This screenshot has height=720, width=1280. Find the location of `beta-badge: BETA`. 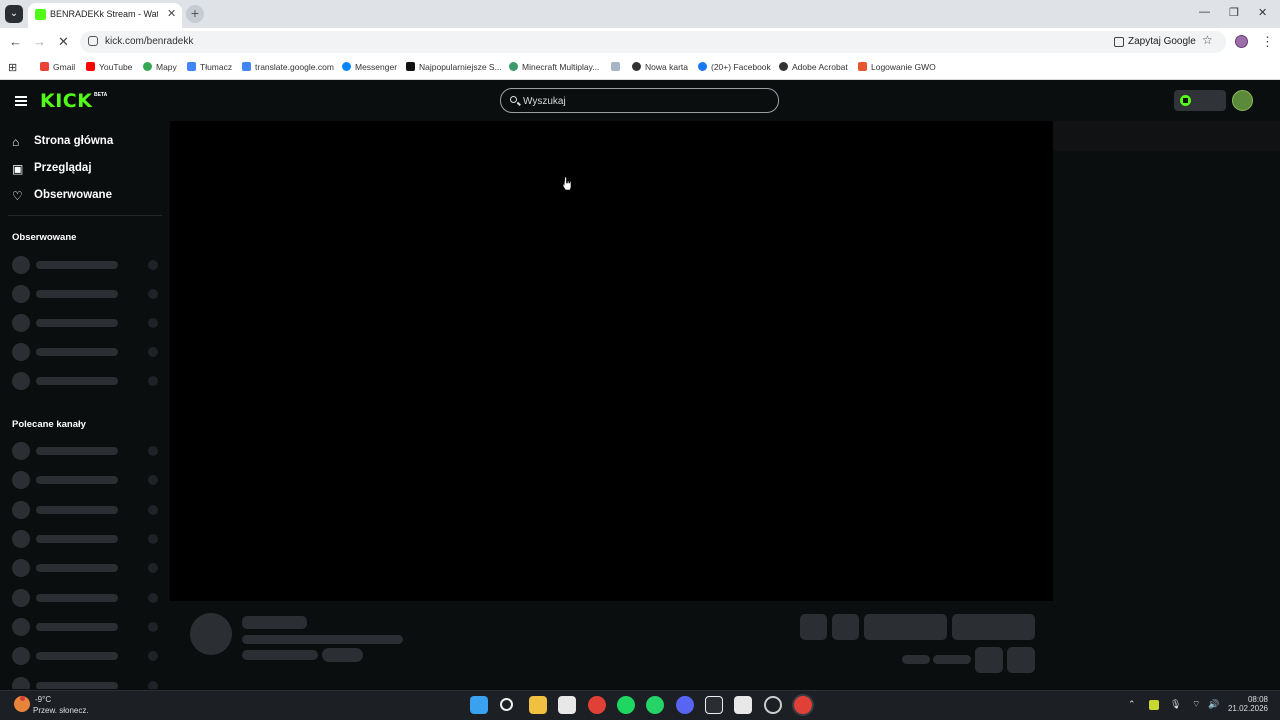

beta-badge: BETA is located at coordinates (101, 95).